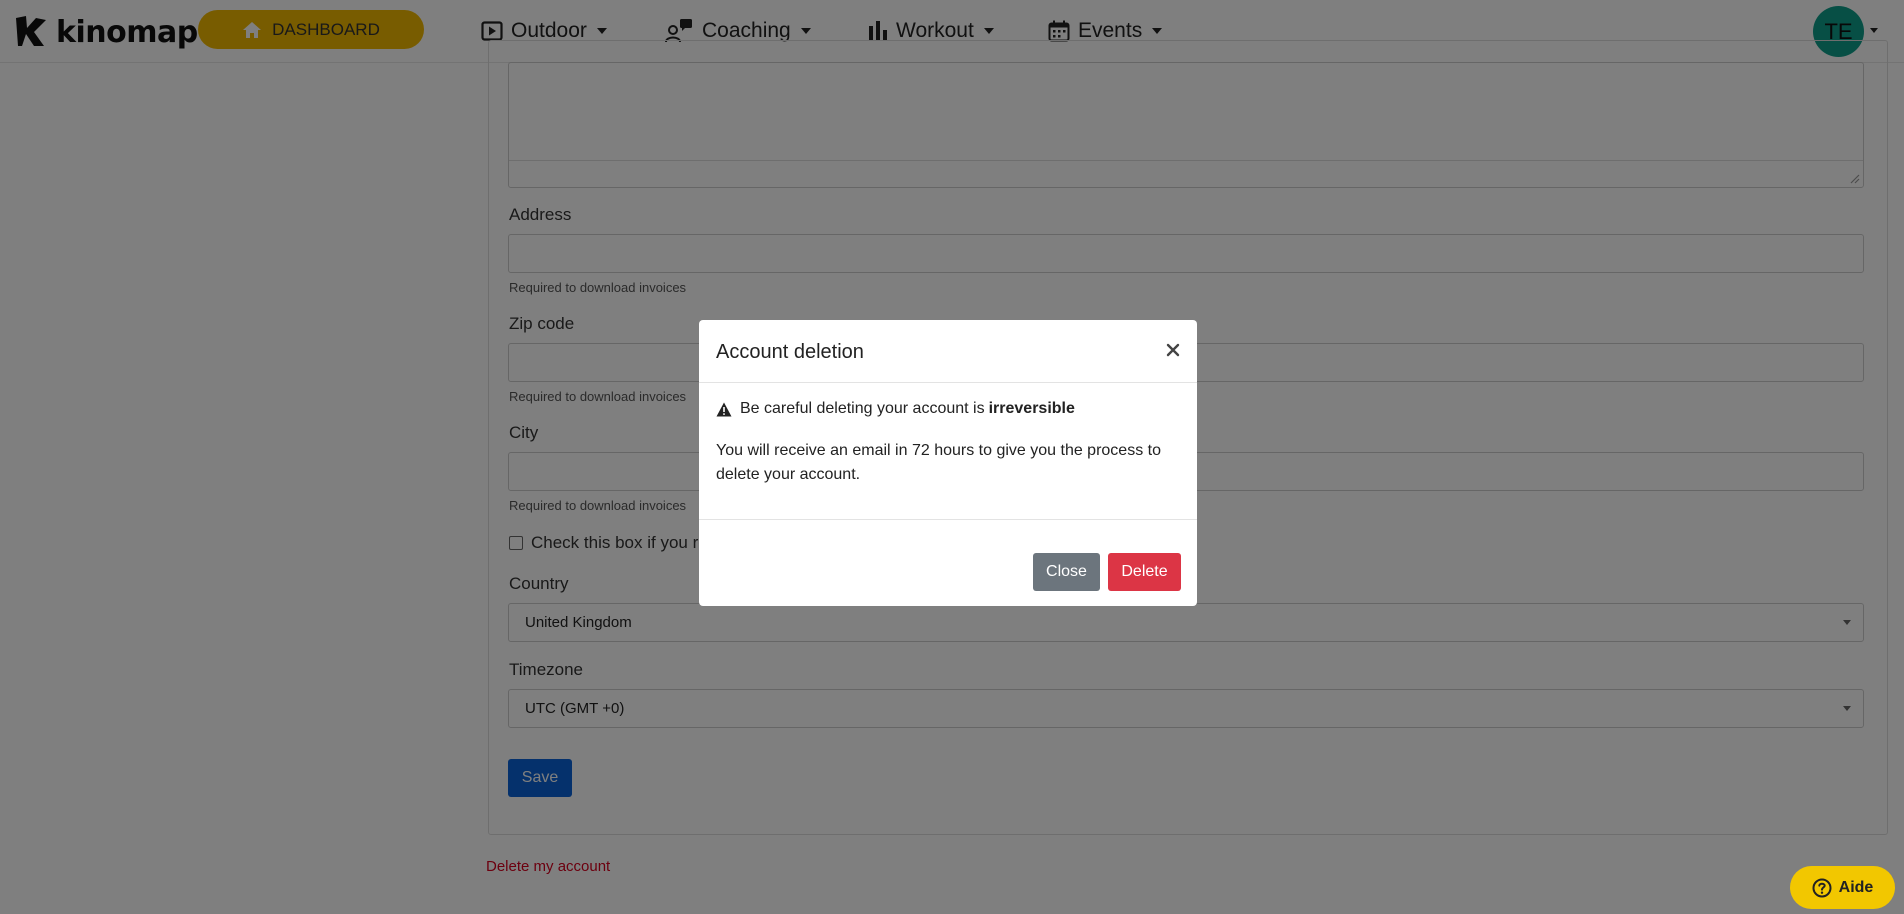 The image size is (1904, 914). What do you see at coordinates (862, 408) in the screenshot?
I see `warning-text: Be careful deleting your account is` at bounding box center [862, 408].